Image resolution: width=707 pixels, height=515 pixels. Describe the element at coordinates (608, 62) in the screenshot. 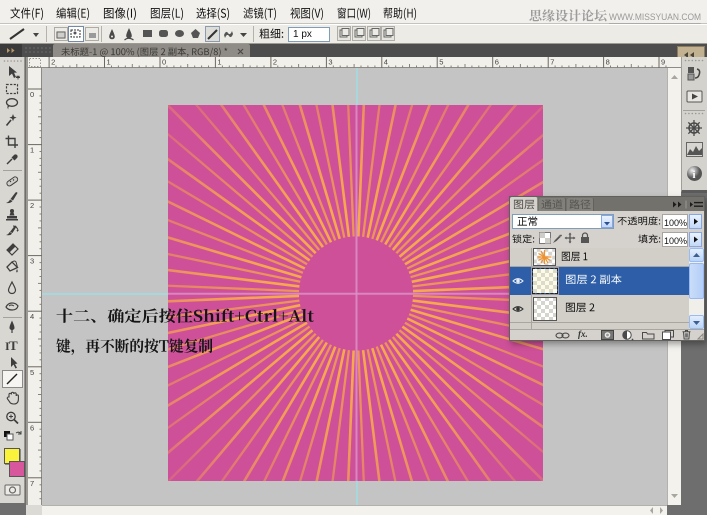

I see `svg-text: 8` at that location.